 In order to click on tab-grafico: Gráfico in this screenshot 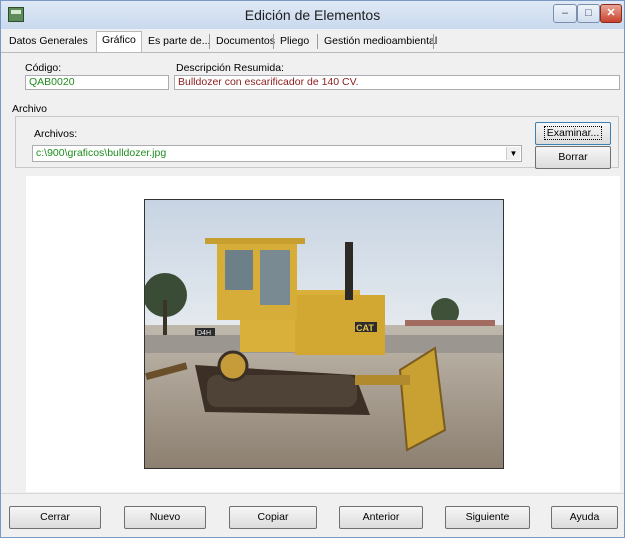, I will do `click(119, 41)`.